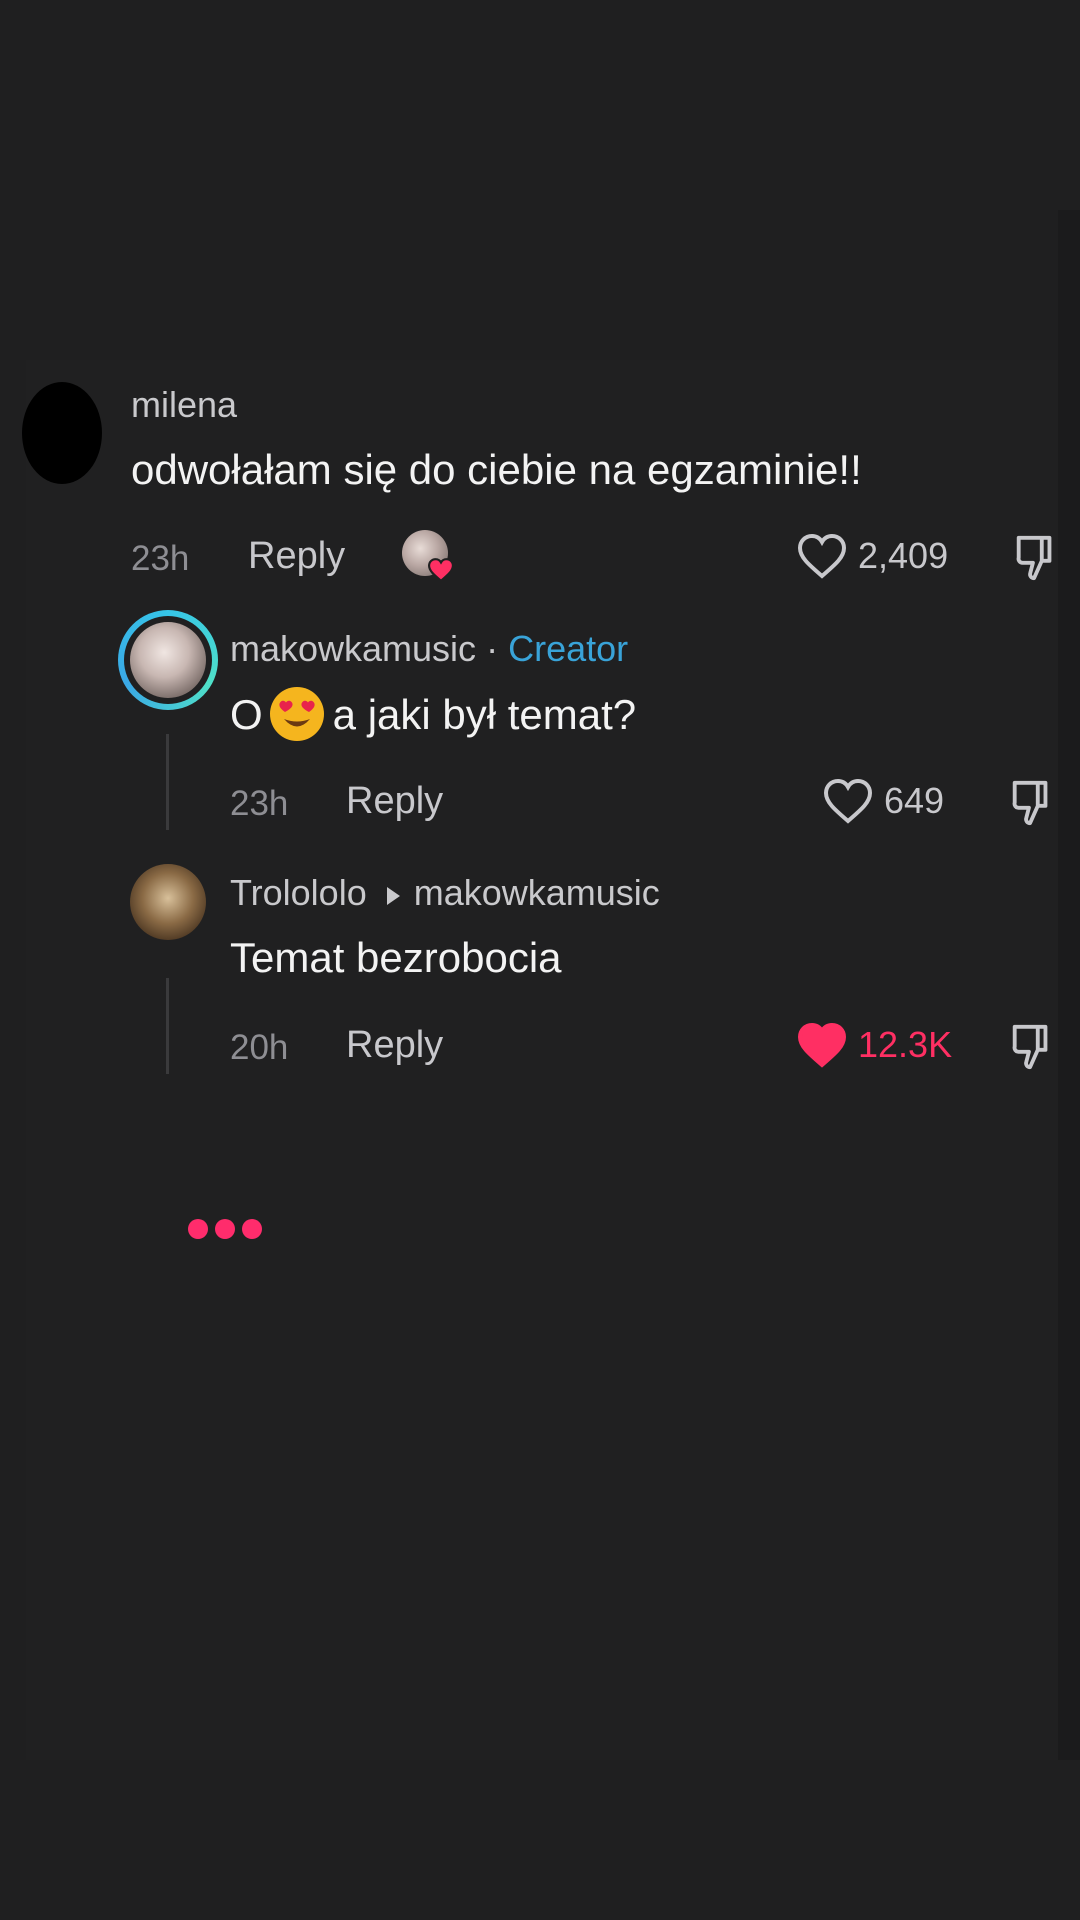 This screenshot has height=1920, width=1080. I want to click on reply-text: O a jaki był temat?, so click(433, 716).